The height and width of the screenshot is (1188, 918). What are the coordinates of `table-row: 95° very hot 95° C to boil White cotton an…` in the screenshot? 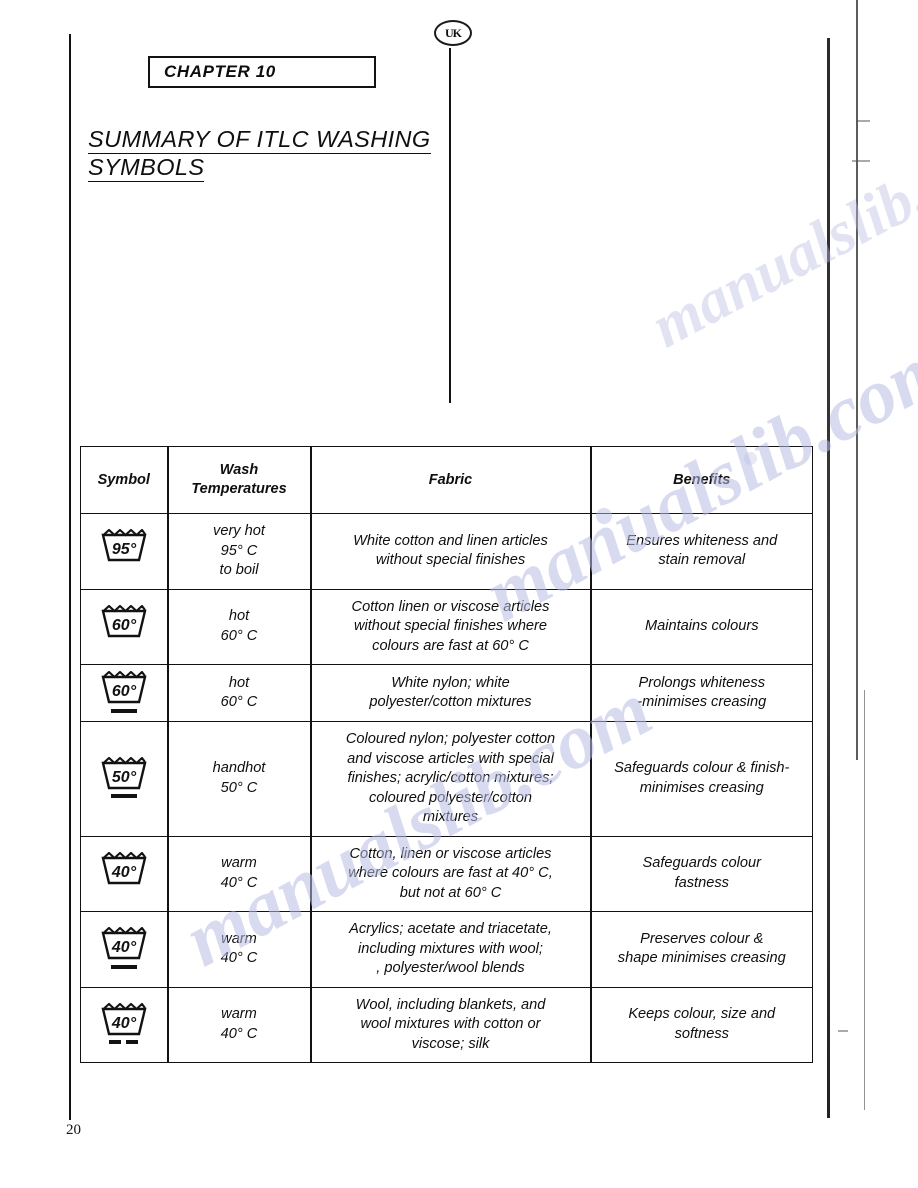 It's located at (446, 551).